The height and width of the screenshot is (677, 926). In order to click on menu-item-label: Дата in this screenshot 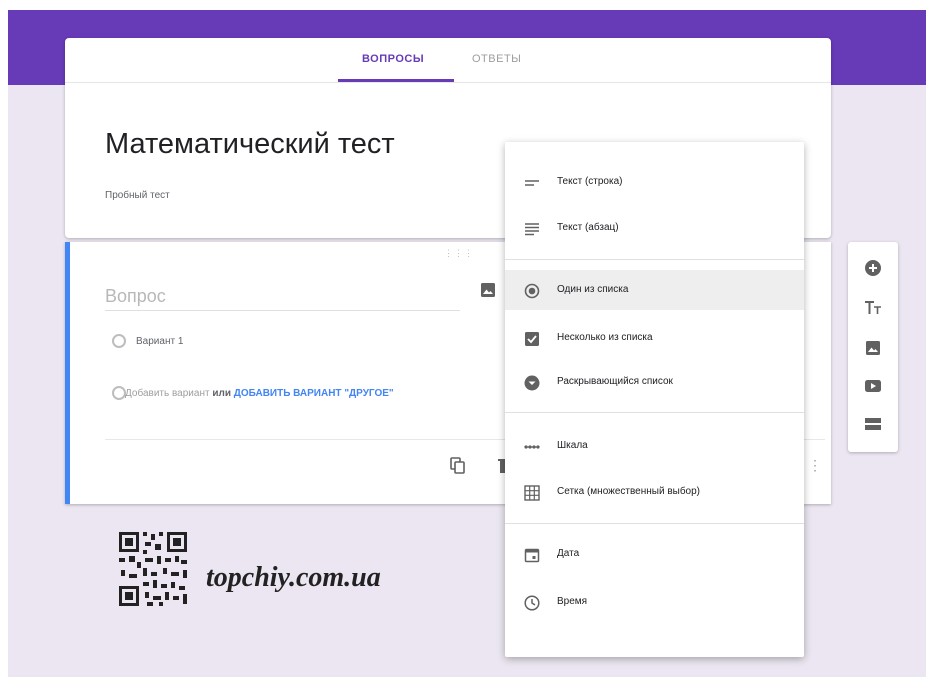, I will do `click(568, 553)`.